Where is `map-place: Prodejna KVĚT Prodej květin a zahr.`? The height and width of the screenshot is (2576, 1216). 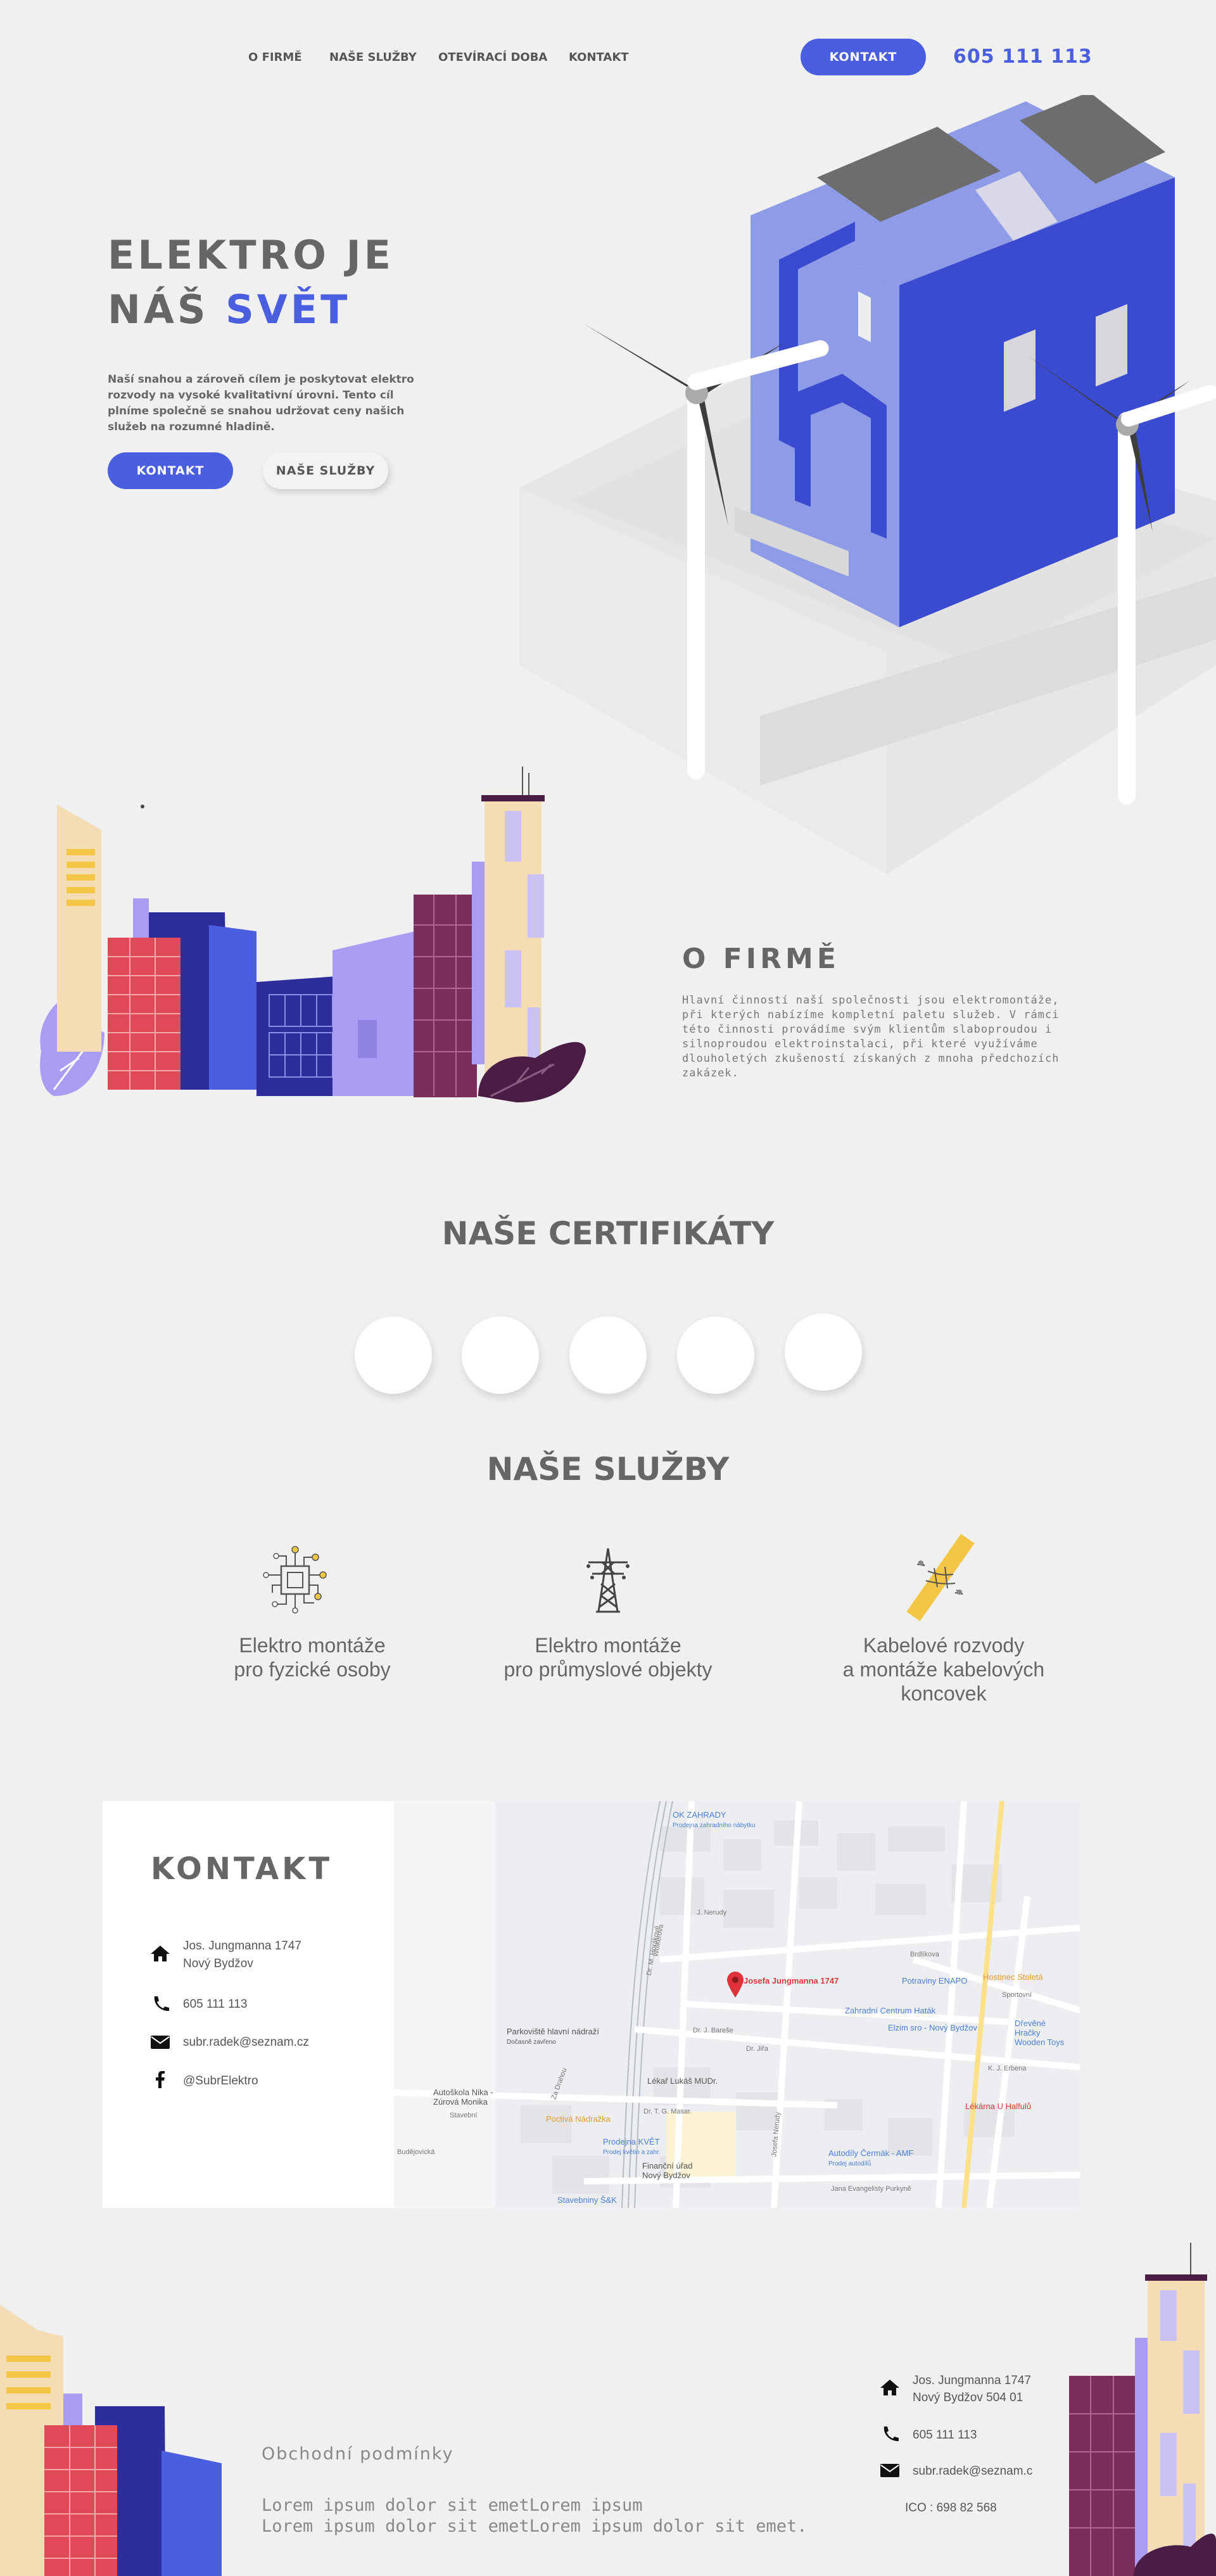
map-place: Prodejna KVĚT Prodej květin a zahr. is located at coordinates (632, 2146).